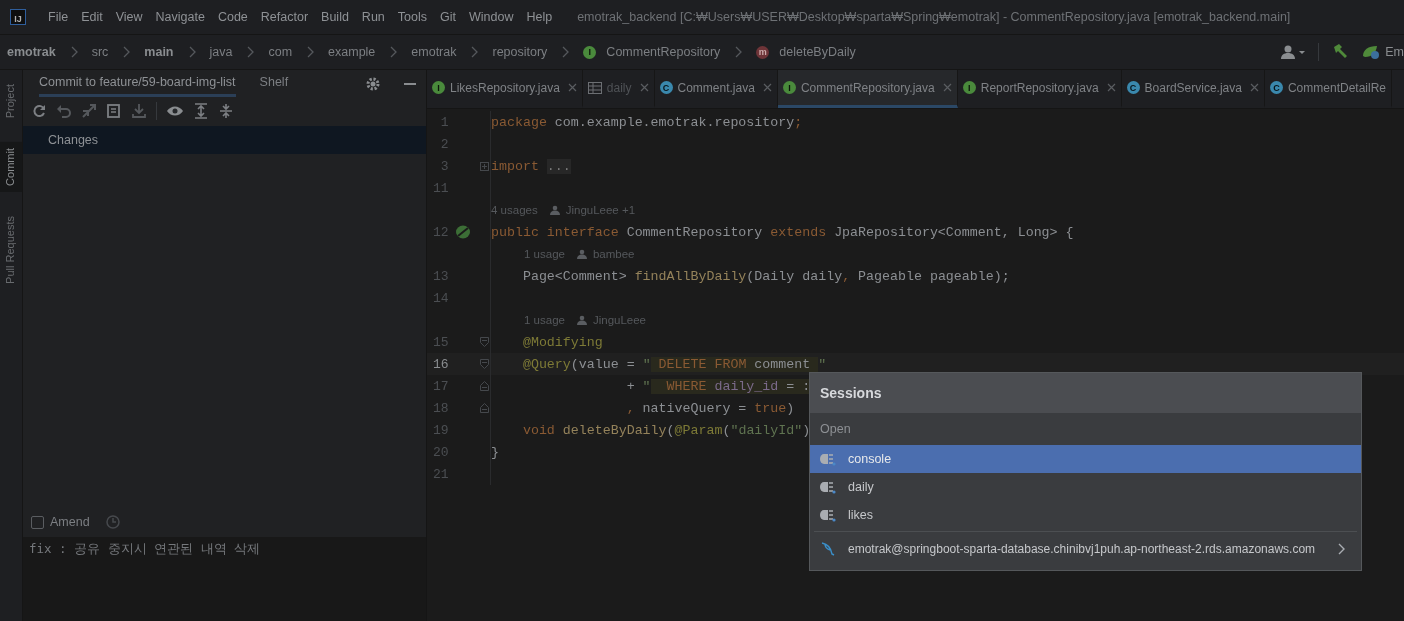 The height and width of the screenshot is (621, 1404). Describe the element at coordinates (799, 232) in the screenshot. I see `code-token: extends` at that location.